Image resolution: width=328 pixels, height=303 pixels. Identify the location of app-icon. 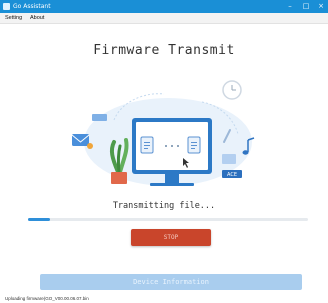
(6, 6).